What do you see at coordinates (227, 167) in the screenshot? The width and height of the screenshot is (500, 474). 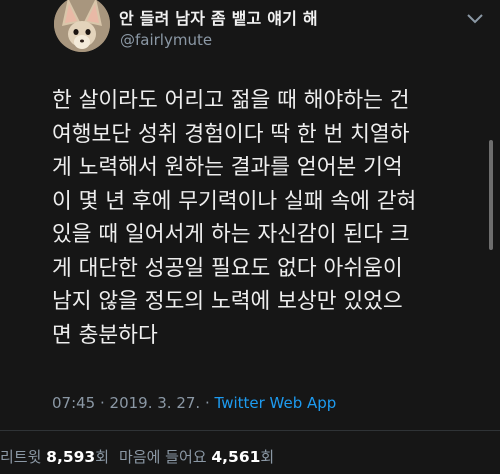 I see `tweet-line: 게 노력해서 원하는 결과를 얻어본 기억` at bounding box center [227, 167].